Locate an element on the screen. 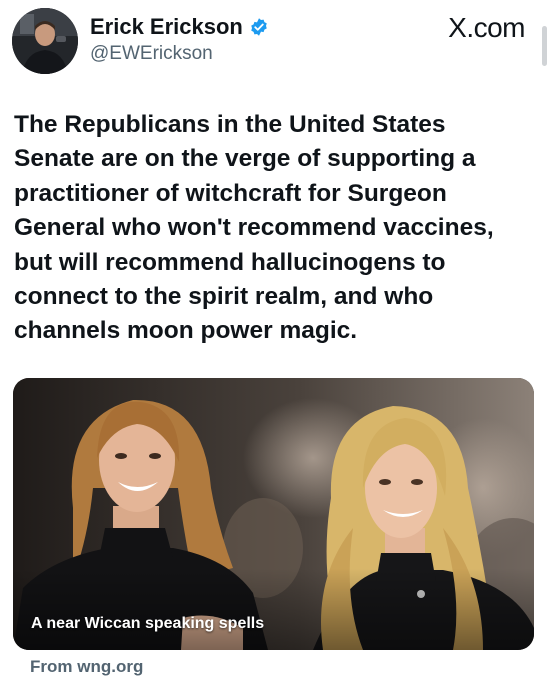 This screenshot has width=547, height=680. author-block: Erick Erickson @EWErickson is located at coordinates (179, 40).